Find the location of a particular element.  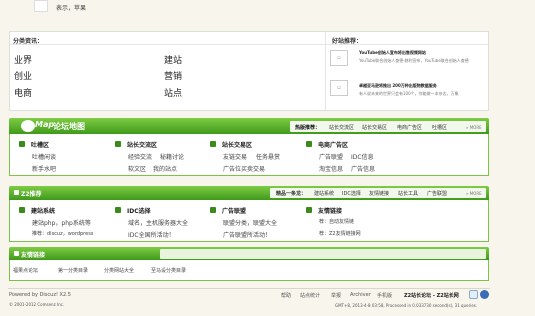

exchange-link-3: 软文区 is located at coordinates (137, 168).